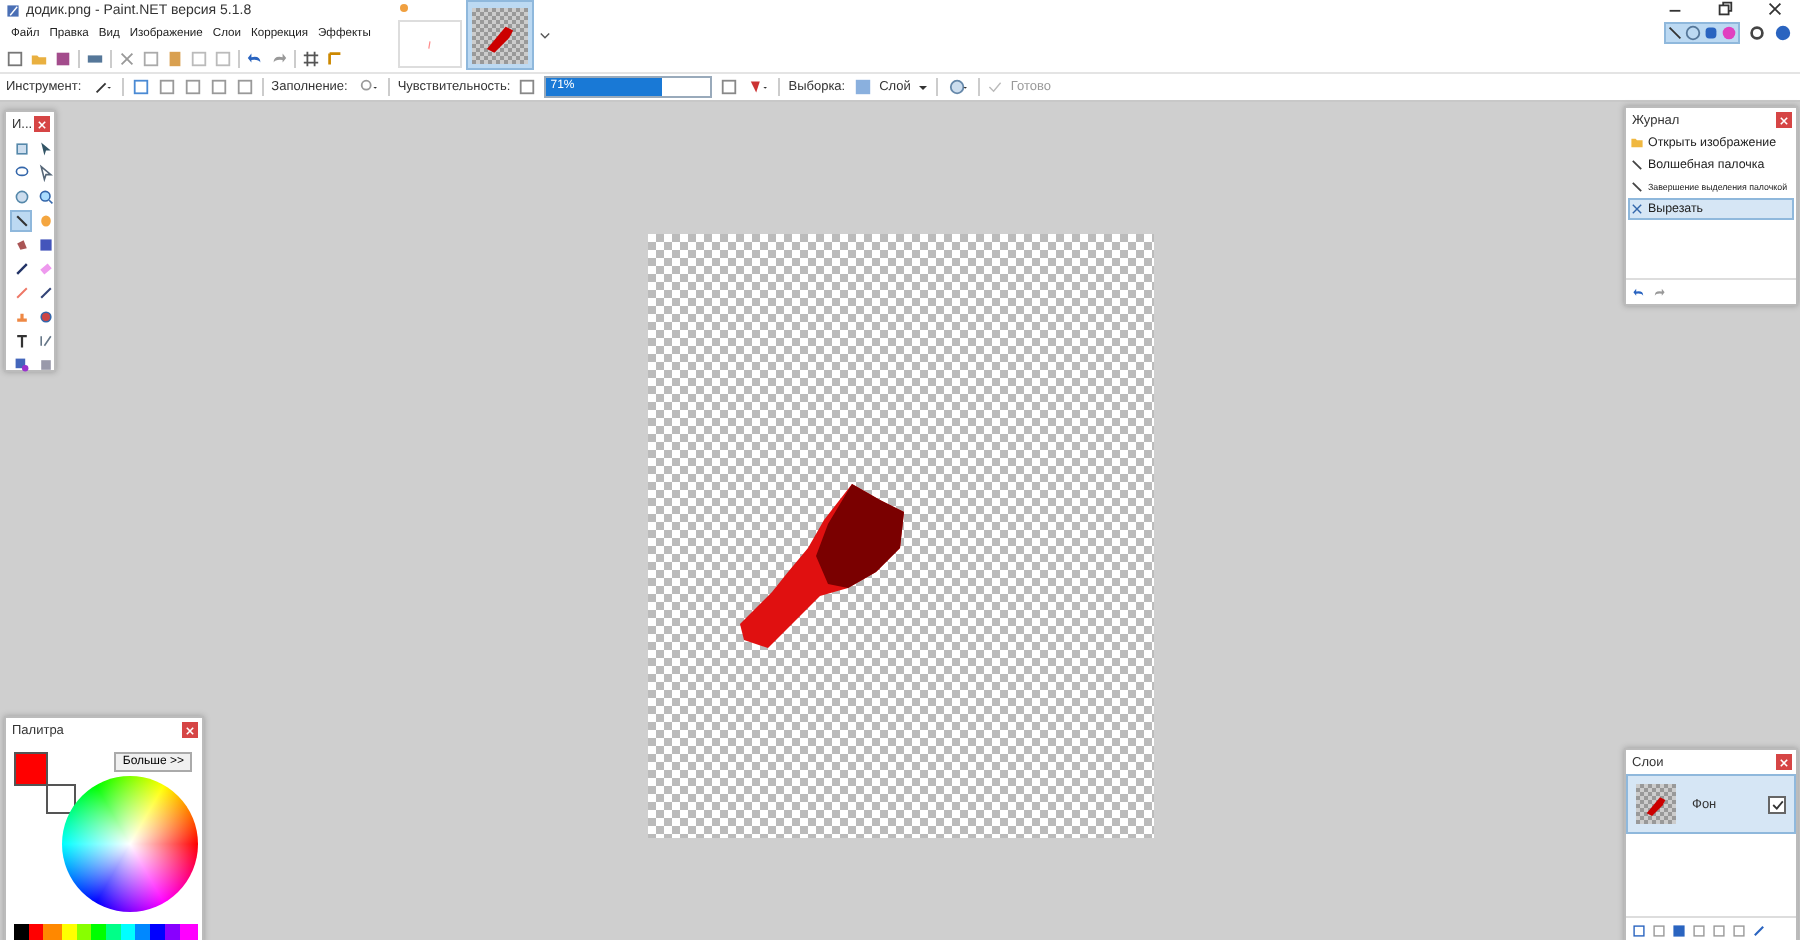  Describe the element at coordinates (61, 799) in the screenshot. I see `secondary-color-swatch` at that location.